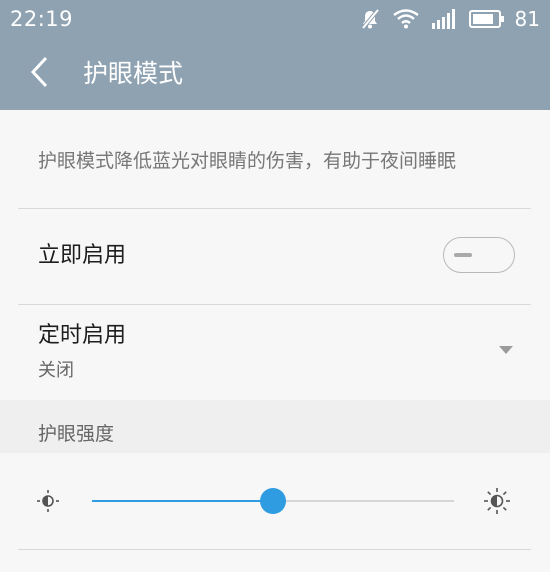 The image size is (550, 572). I want to click on signal-icon, so click(444, 19).